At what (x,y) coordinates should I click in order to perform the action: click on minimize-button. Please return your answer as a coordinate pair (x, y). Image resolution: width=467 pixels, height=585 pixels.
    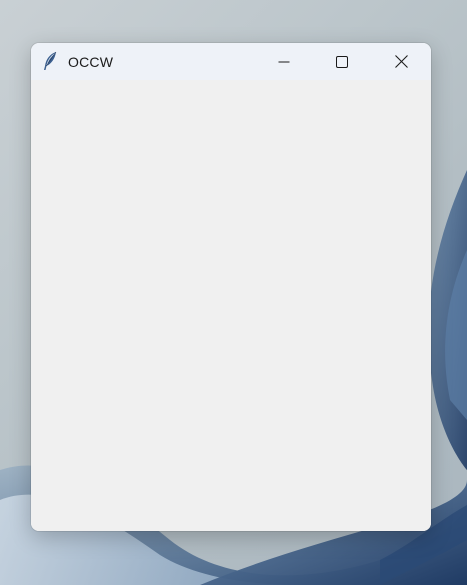
    Looking at the image, I should click on (284, 61).